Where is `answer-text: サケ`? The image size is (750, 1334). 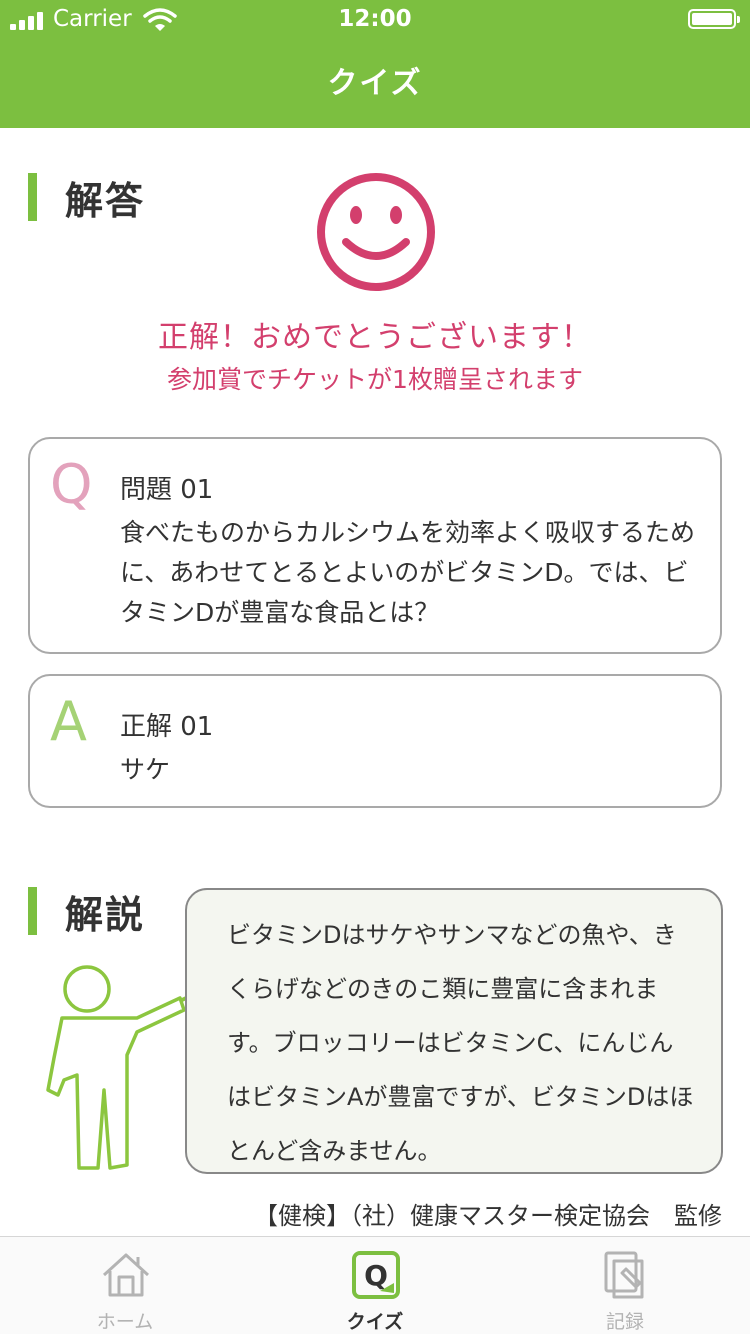
answer-text: サケ is located at coordinates (145, 769).